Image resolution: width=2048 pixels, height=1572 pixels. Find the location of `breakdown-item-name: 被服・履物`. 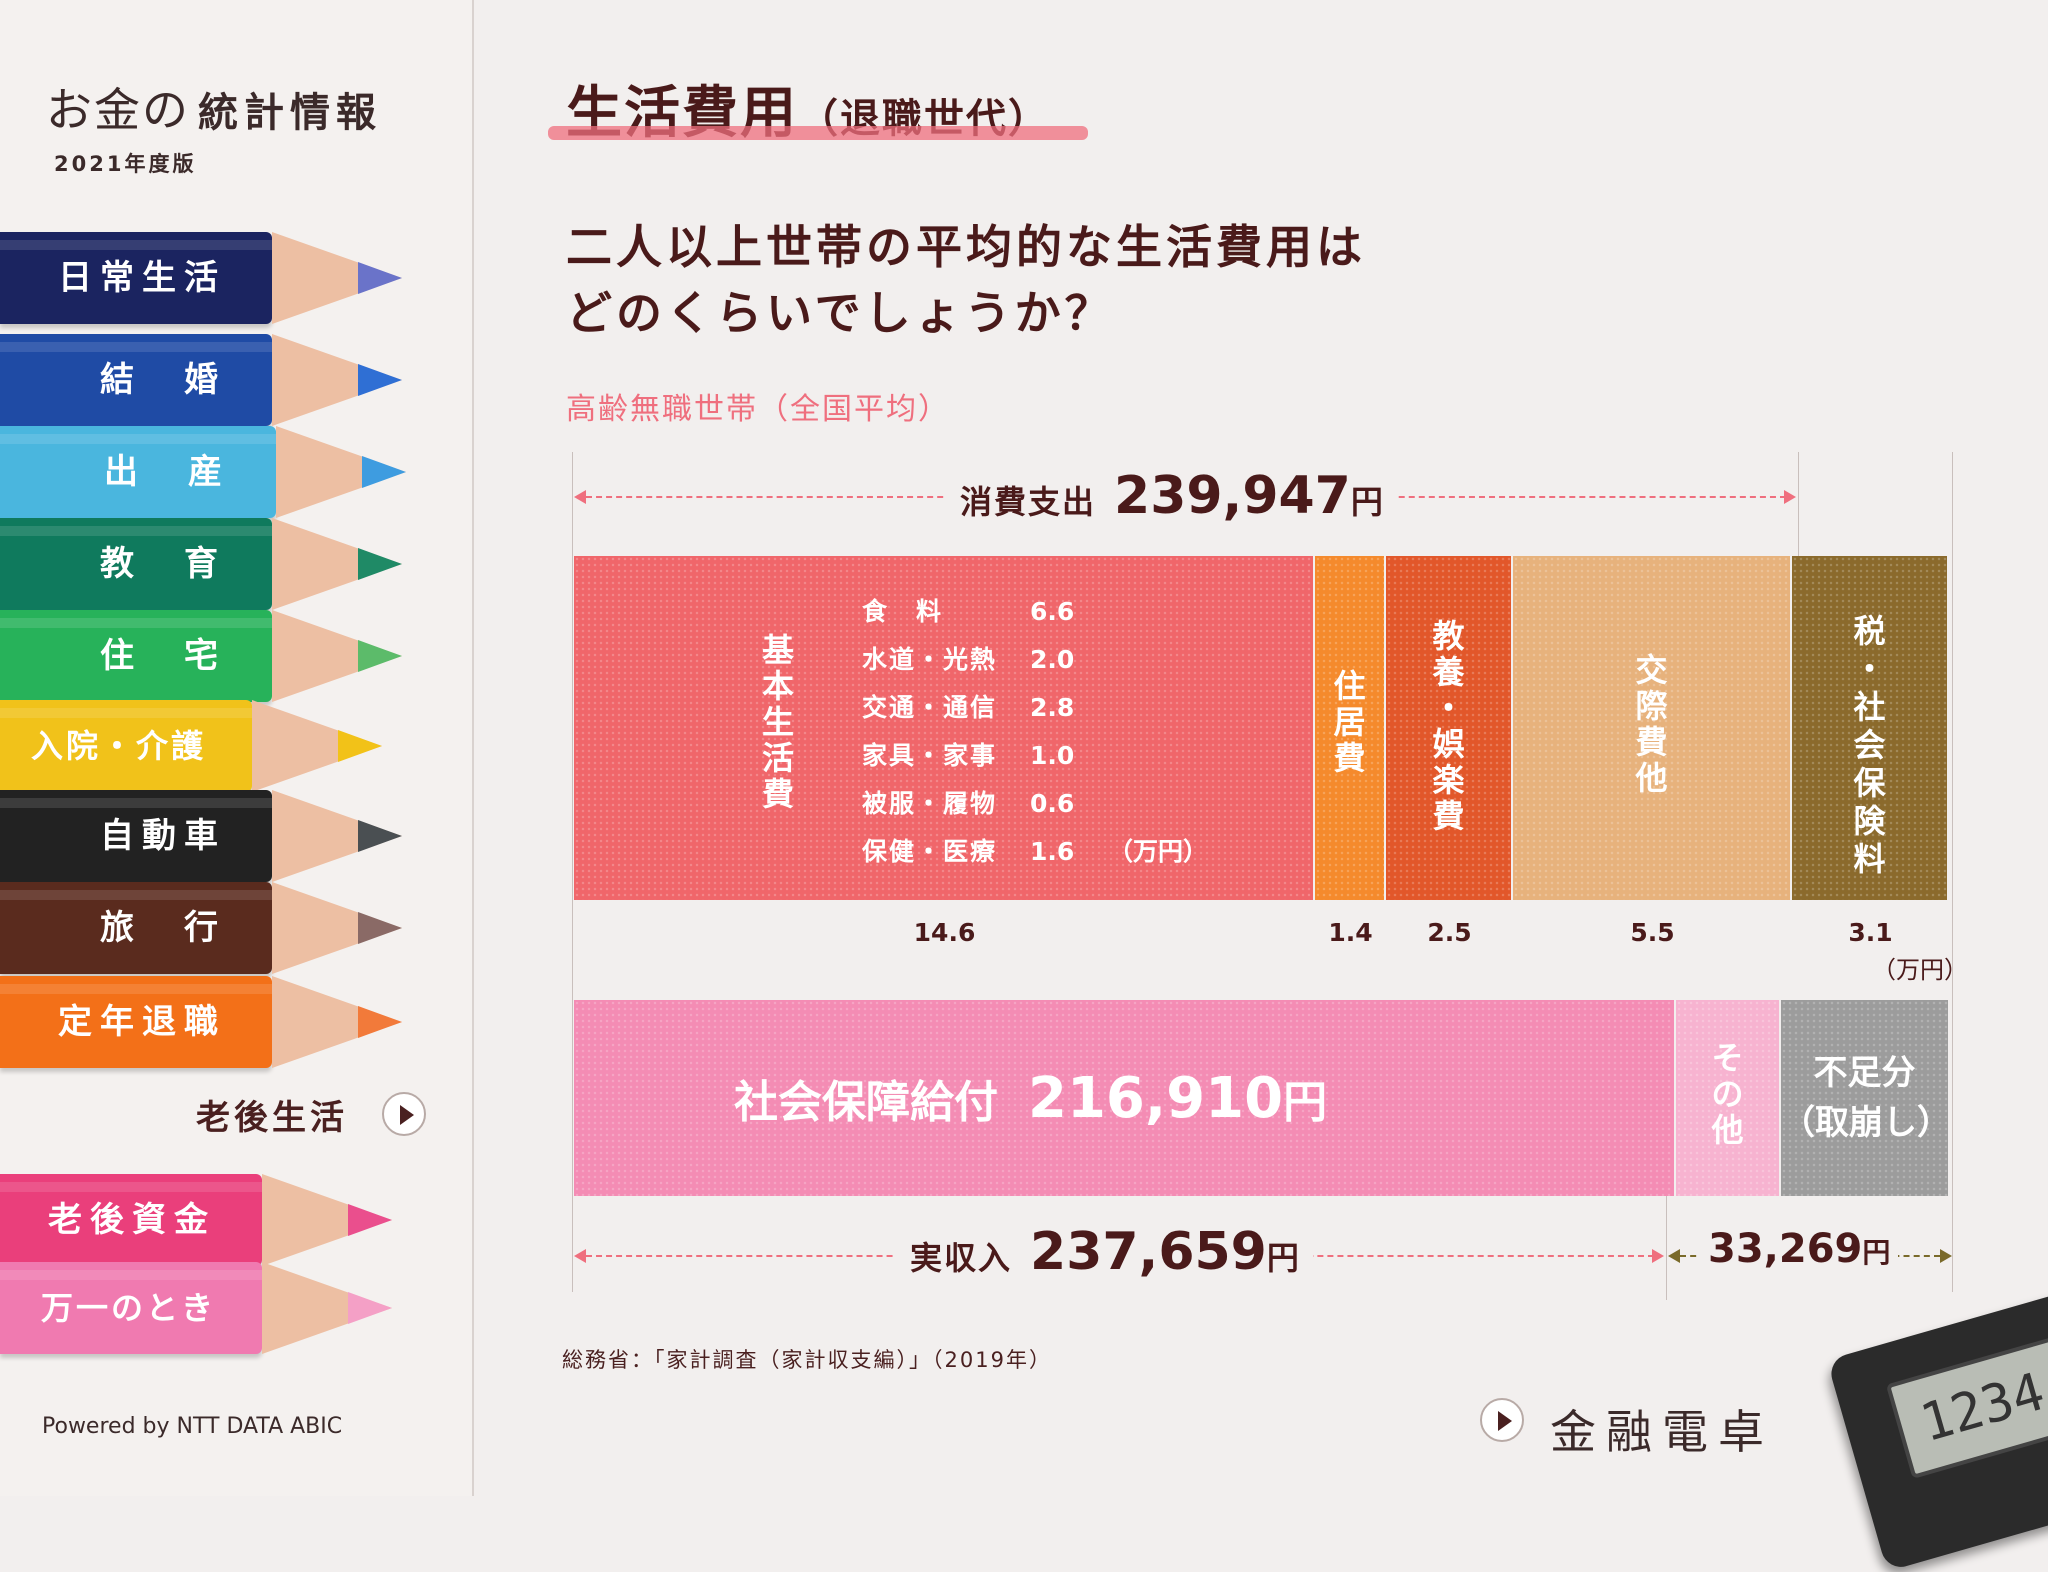

breakdown-item-name: 被服・履物 is located at coordinates (930, 803).